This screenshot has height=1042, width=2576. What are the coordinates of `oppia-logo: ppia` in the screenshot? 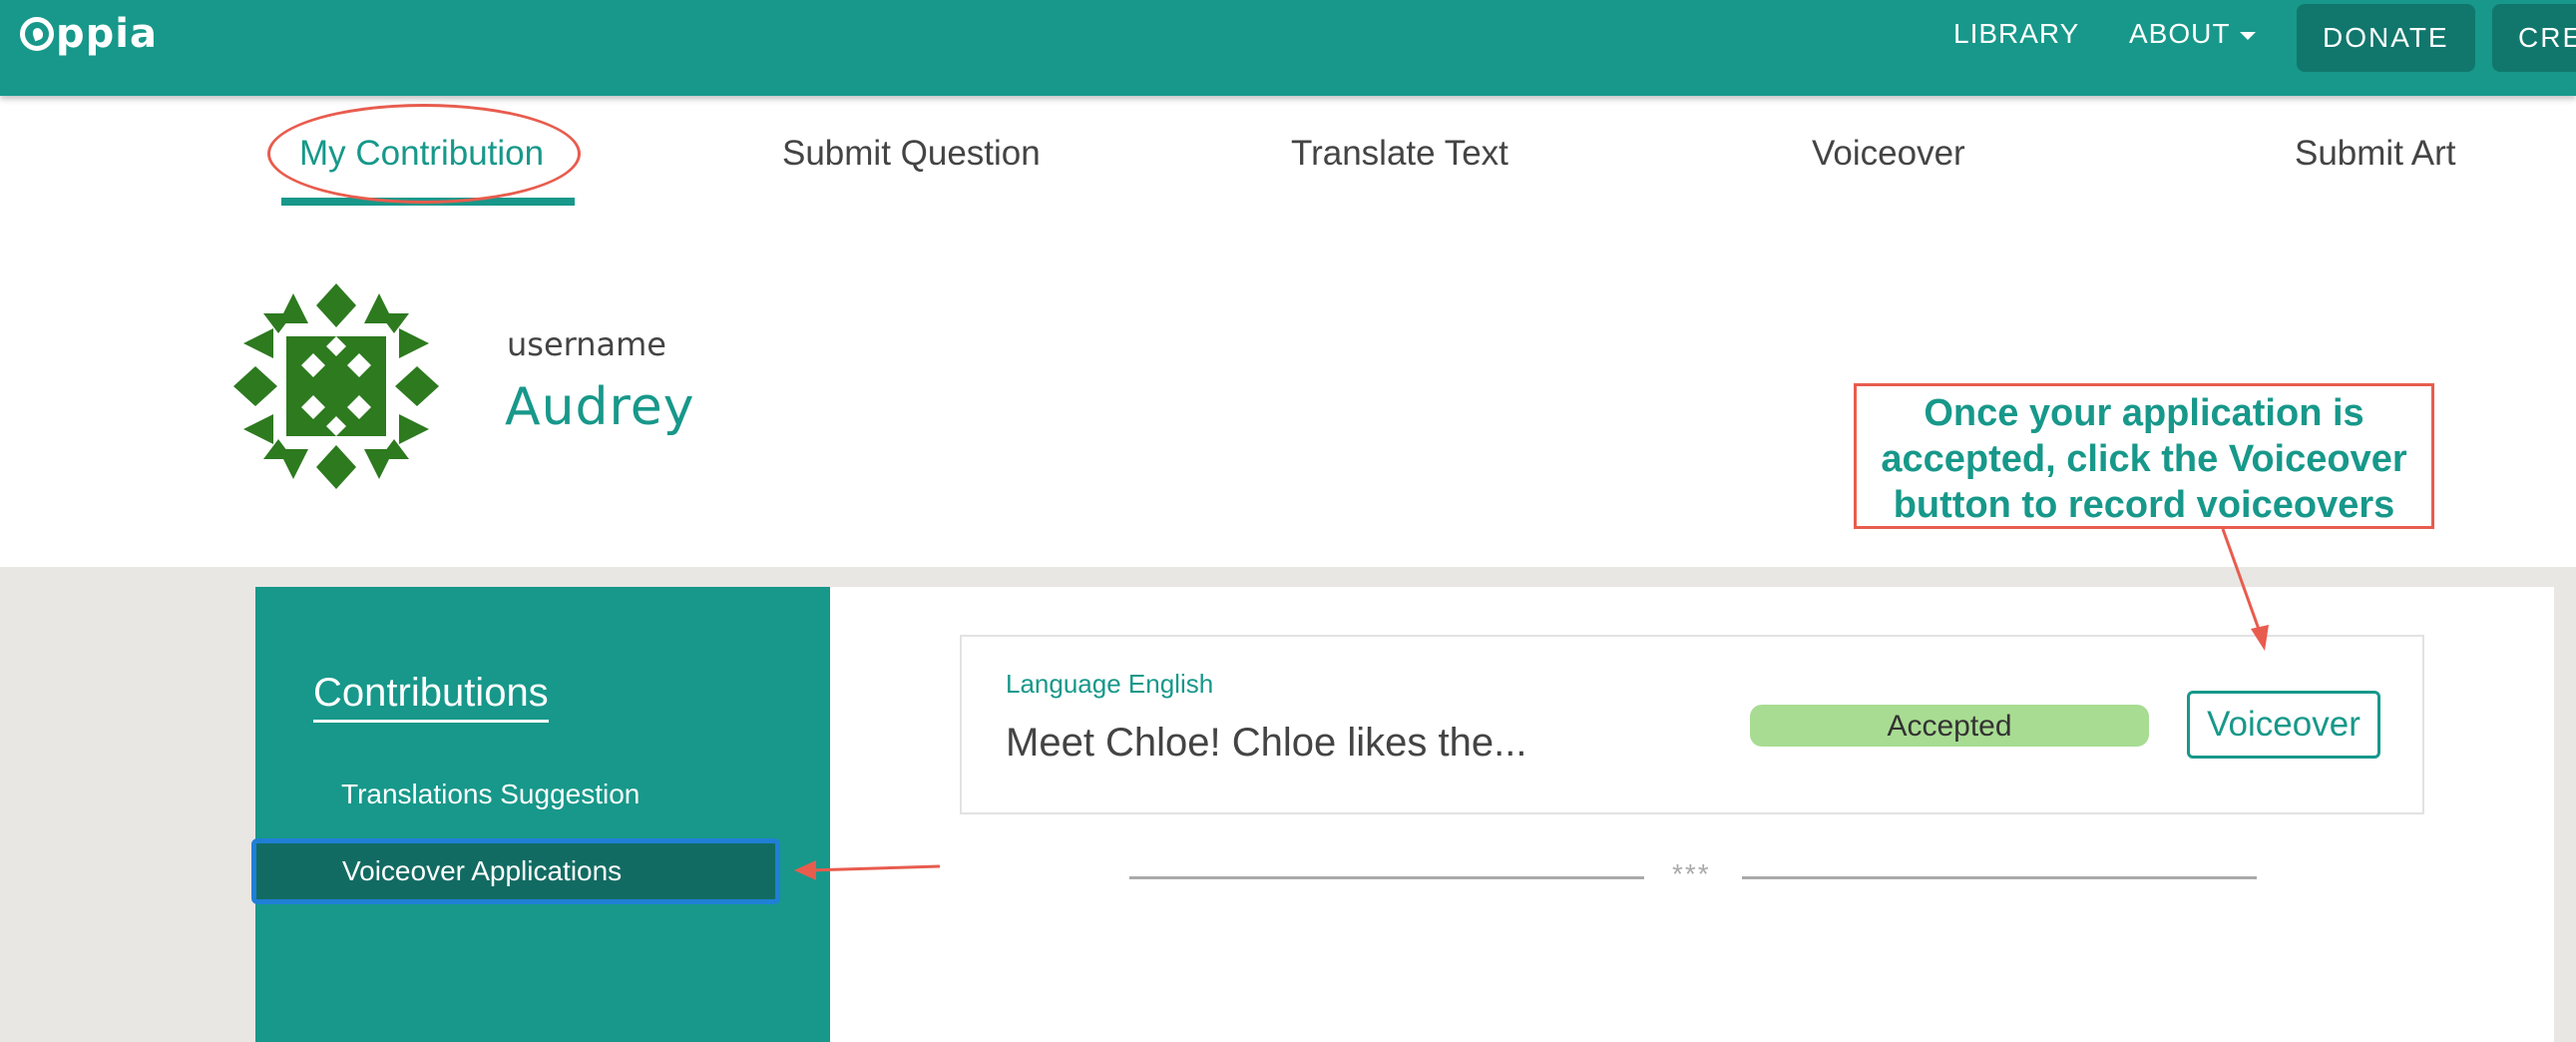 It's located at (89, 34).